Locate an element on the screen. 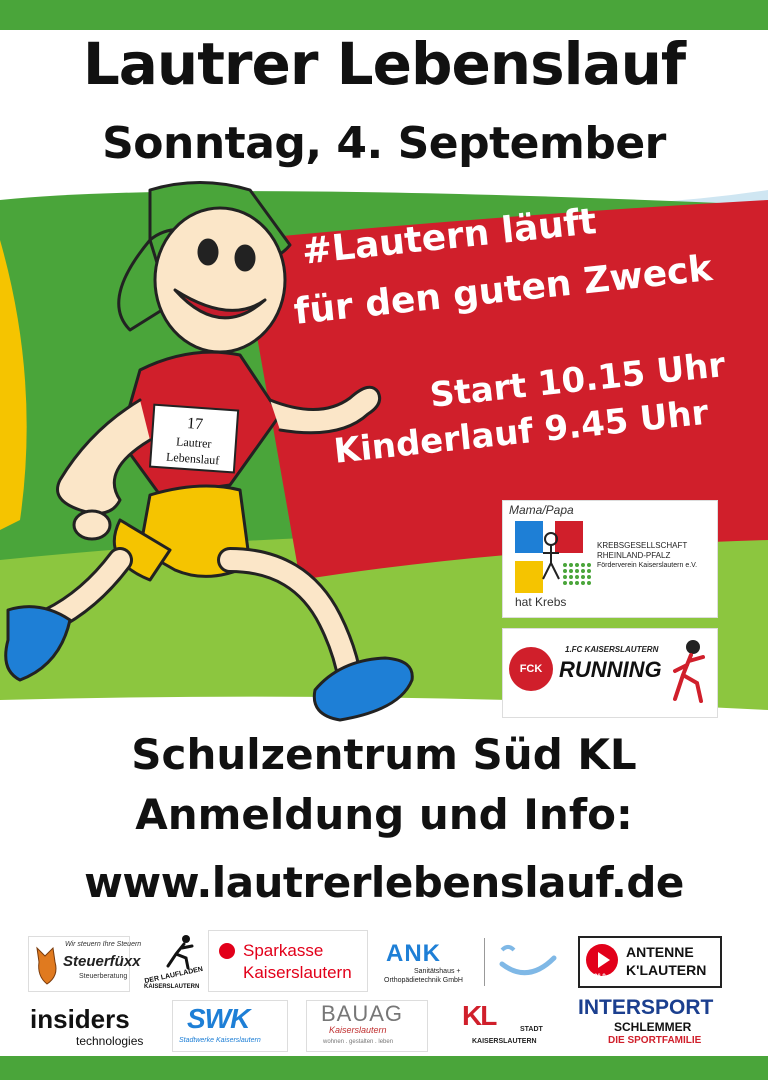 The width and height of the screenshot is (768, 1080). fox-icon is located at coordinates (46, 965).